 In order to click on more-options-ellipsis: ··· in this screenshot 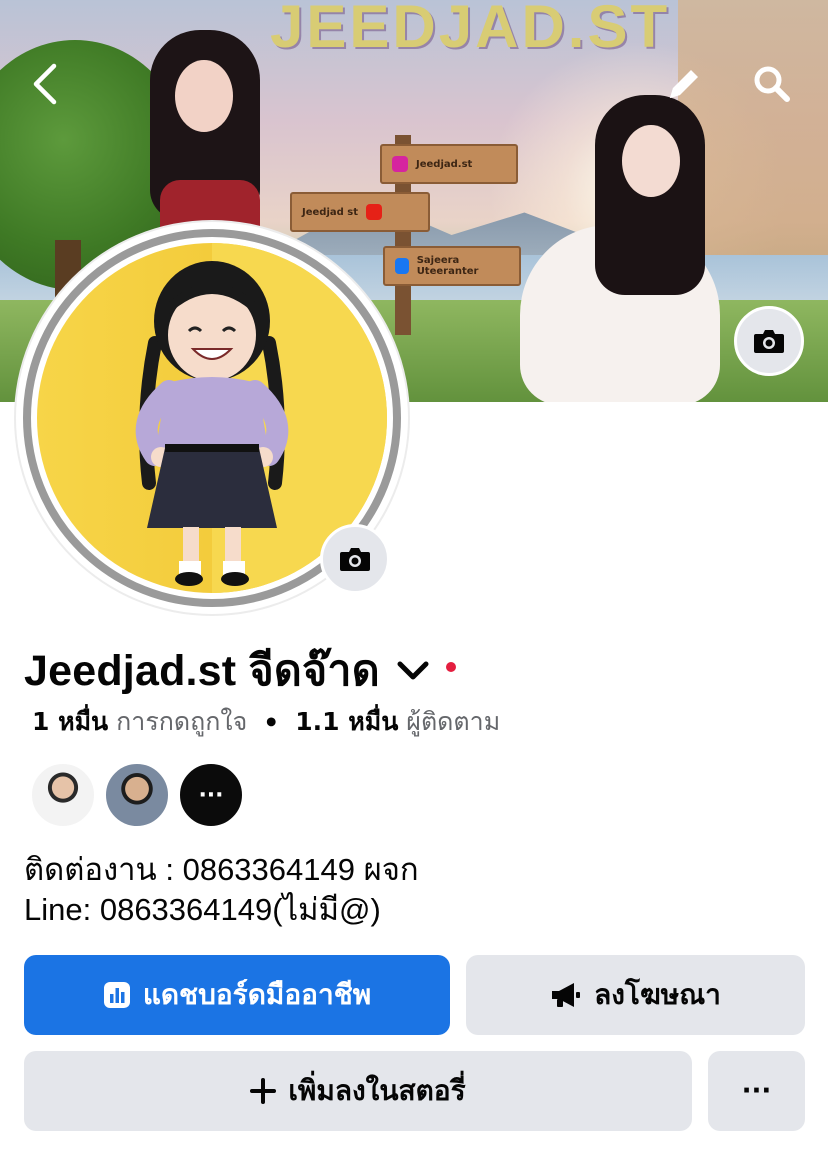, I will do `click(756, 1091)`.